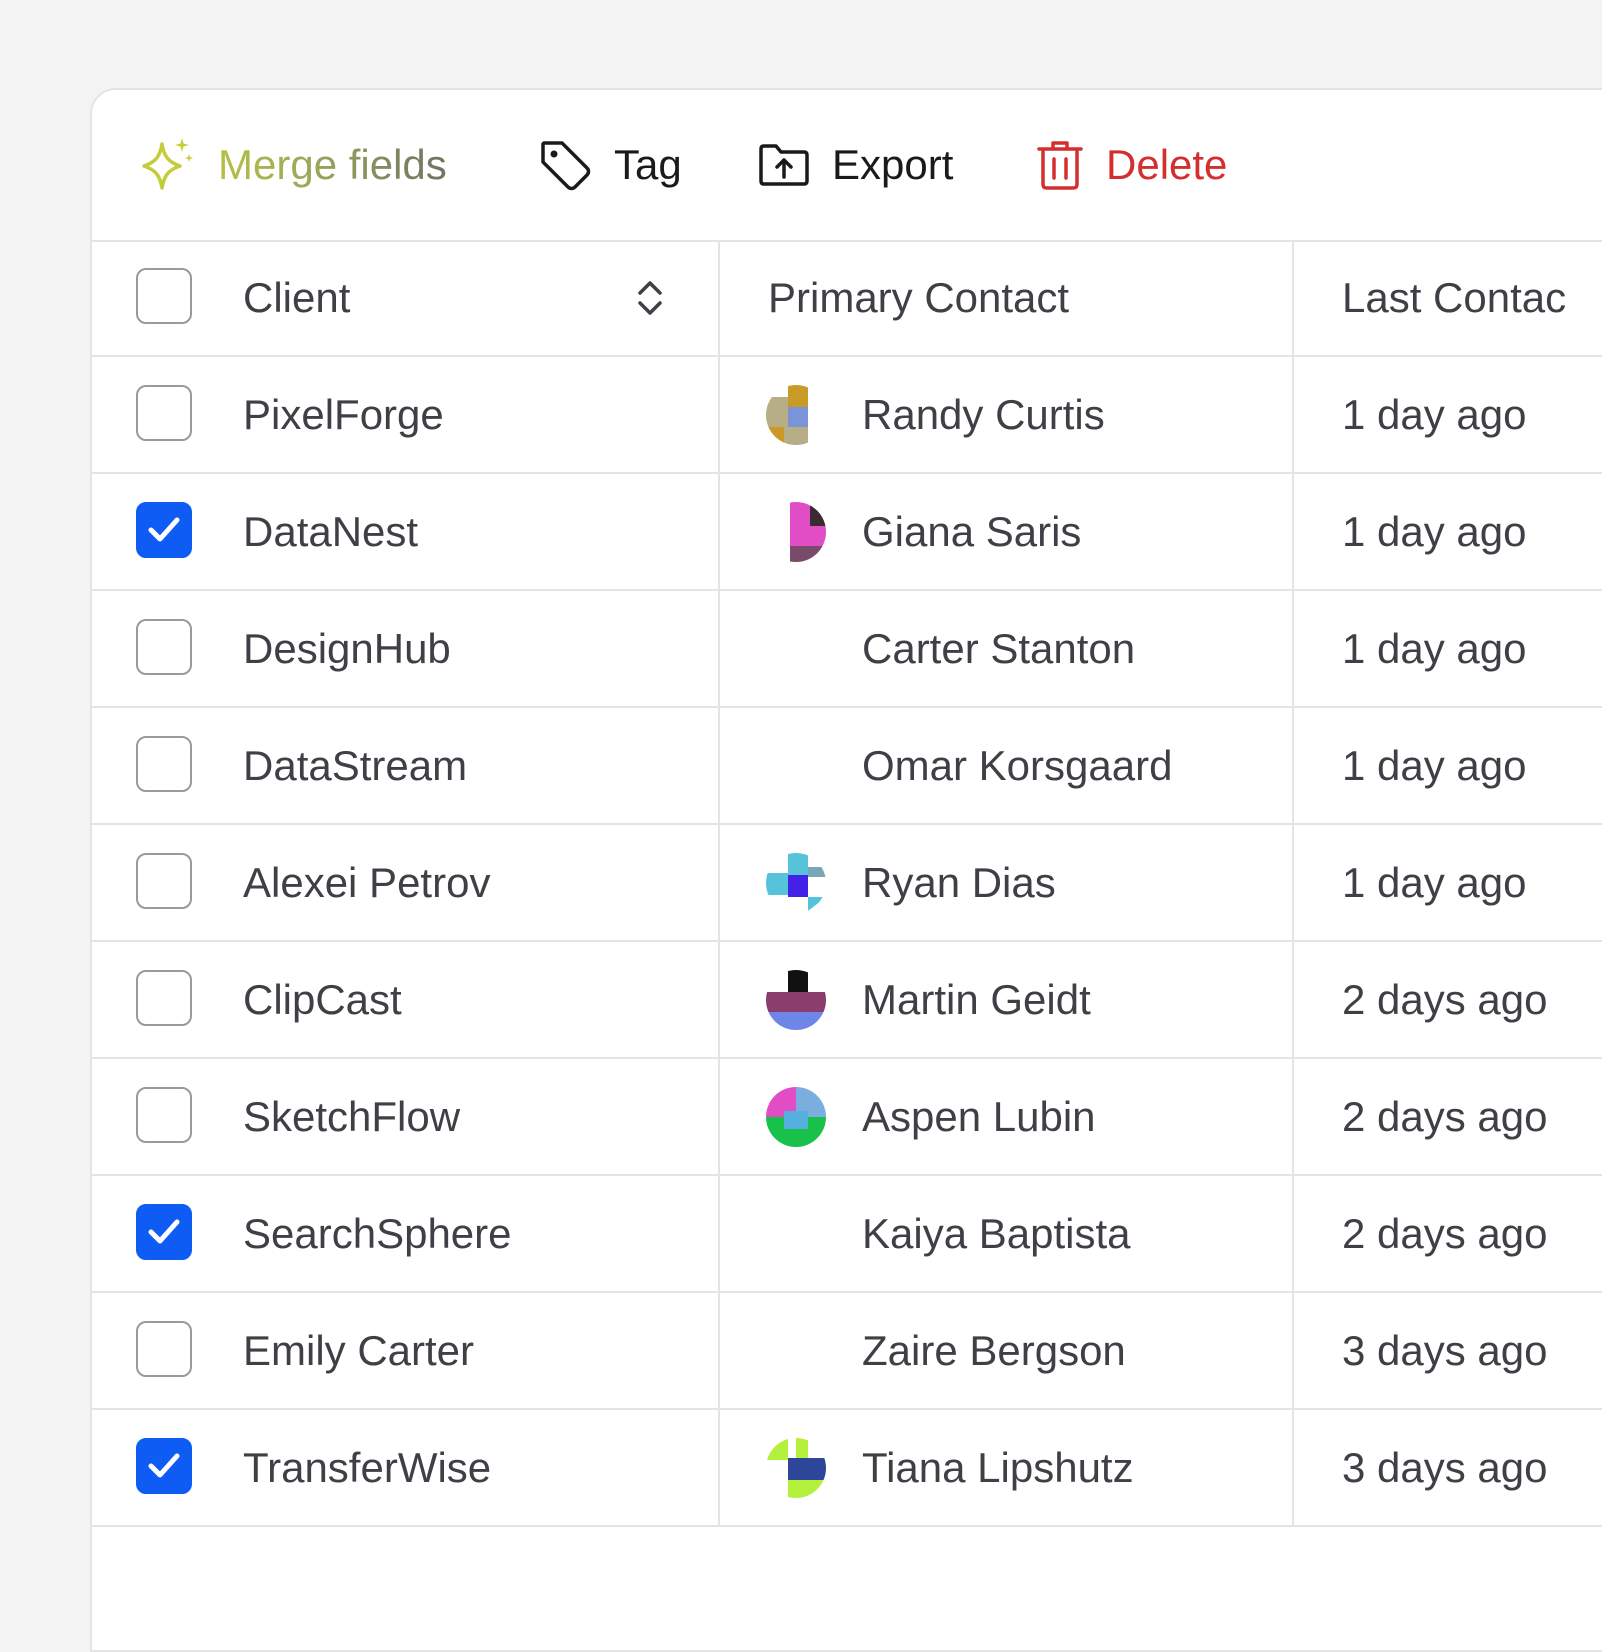 The image size is (1602, 1652). Describe the element at coordinates (355, 765) in the screenshot. I see `client-name: DataStream` at that location.